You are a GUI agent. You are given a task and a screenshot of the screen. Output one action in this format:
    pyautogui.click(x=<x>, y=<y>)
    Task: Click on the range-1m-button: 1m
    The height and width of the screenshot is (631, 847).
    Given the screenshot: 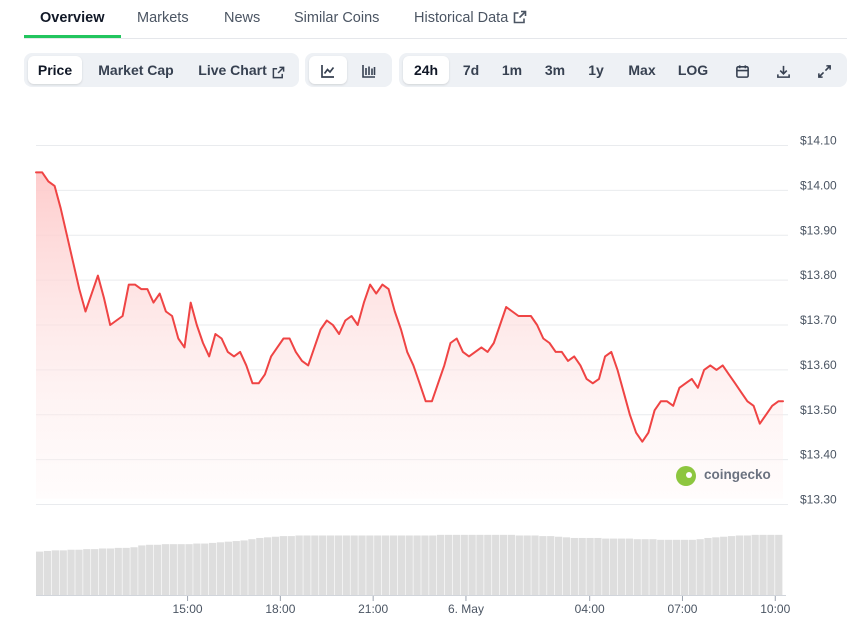 What is the action you would take?
    pyautogui.click(x=512, y=70)
    